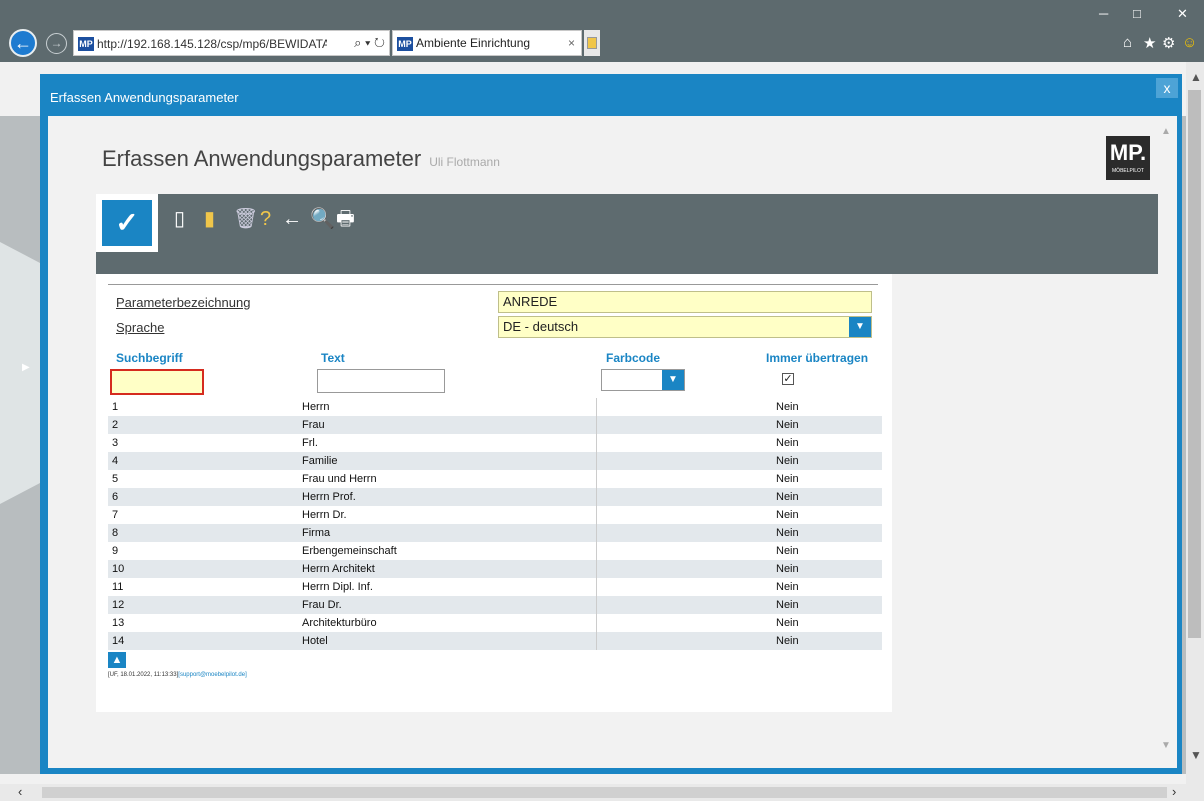  I want to click on dialog-close-button: x, so click(1167, 88).